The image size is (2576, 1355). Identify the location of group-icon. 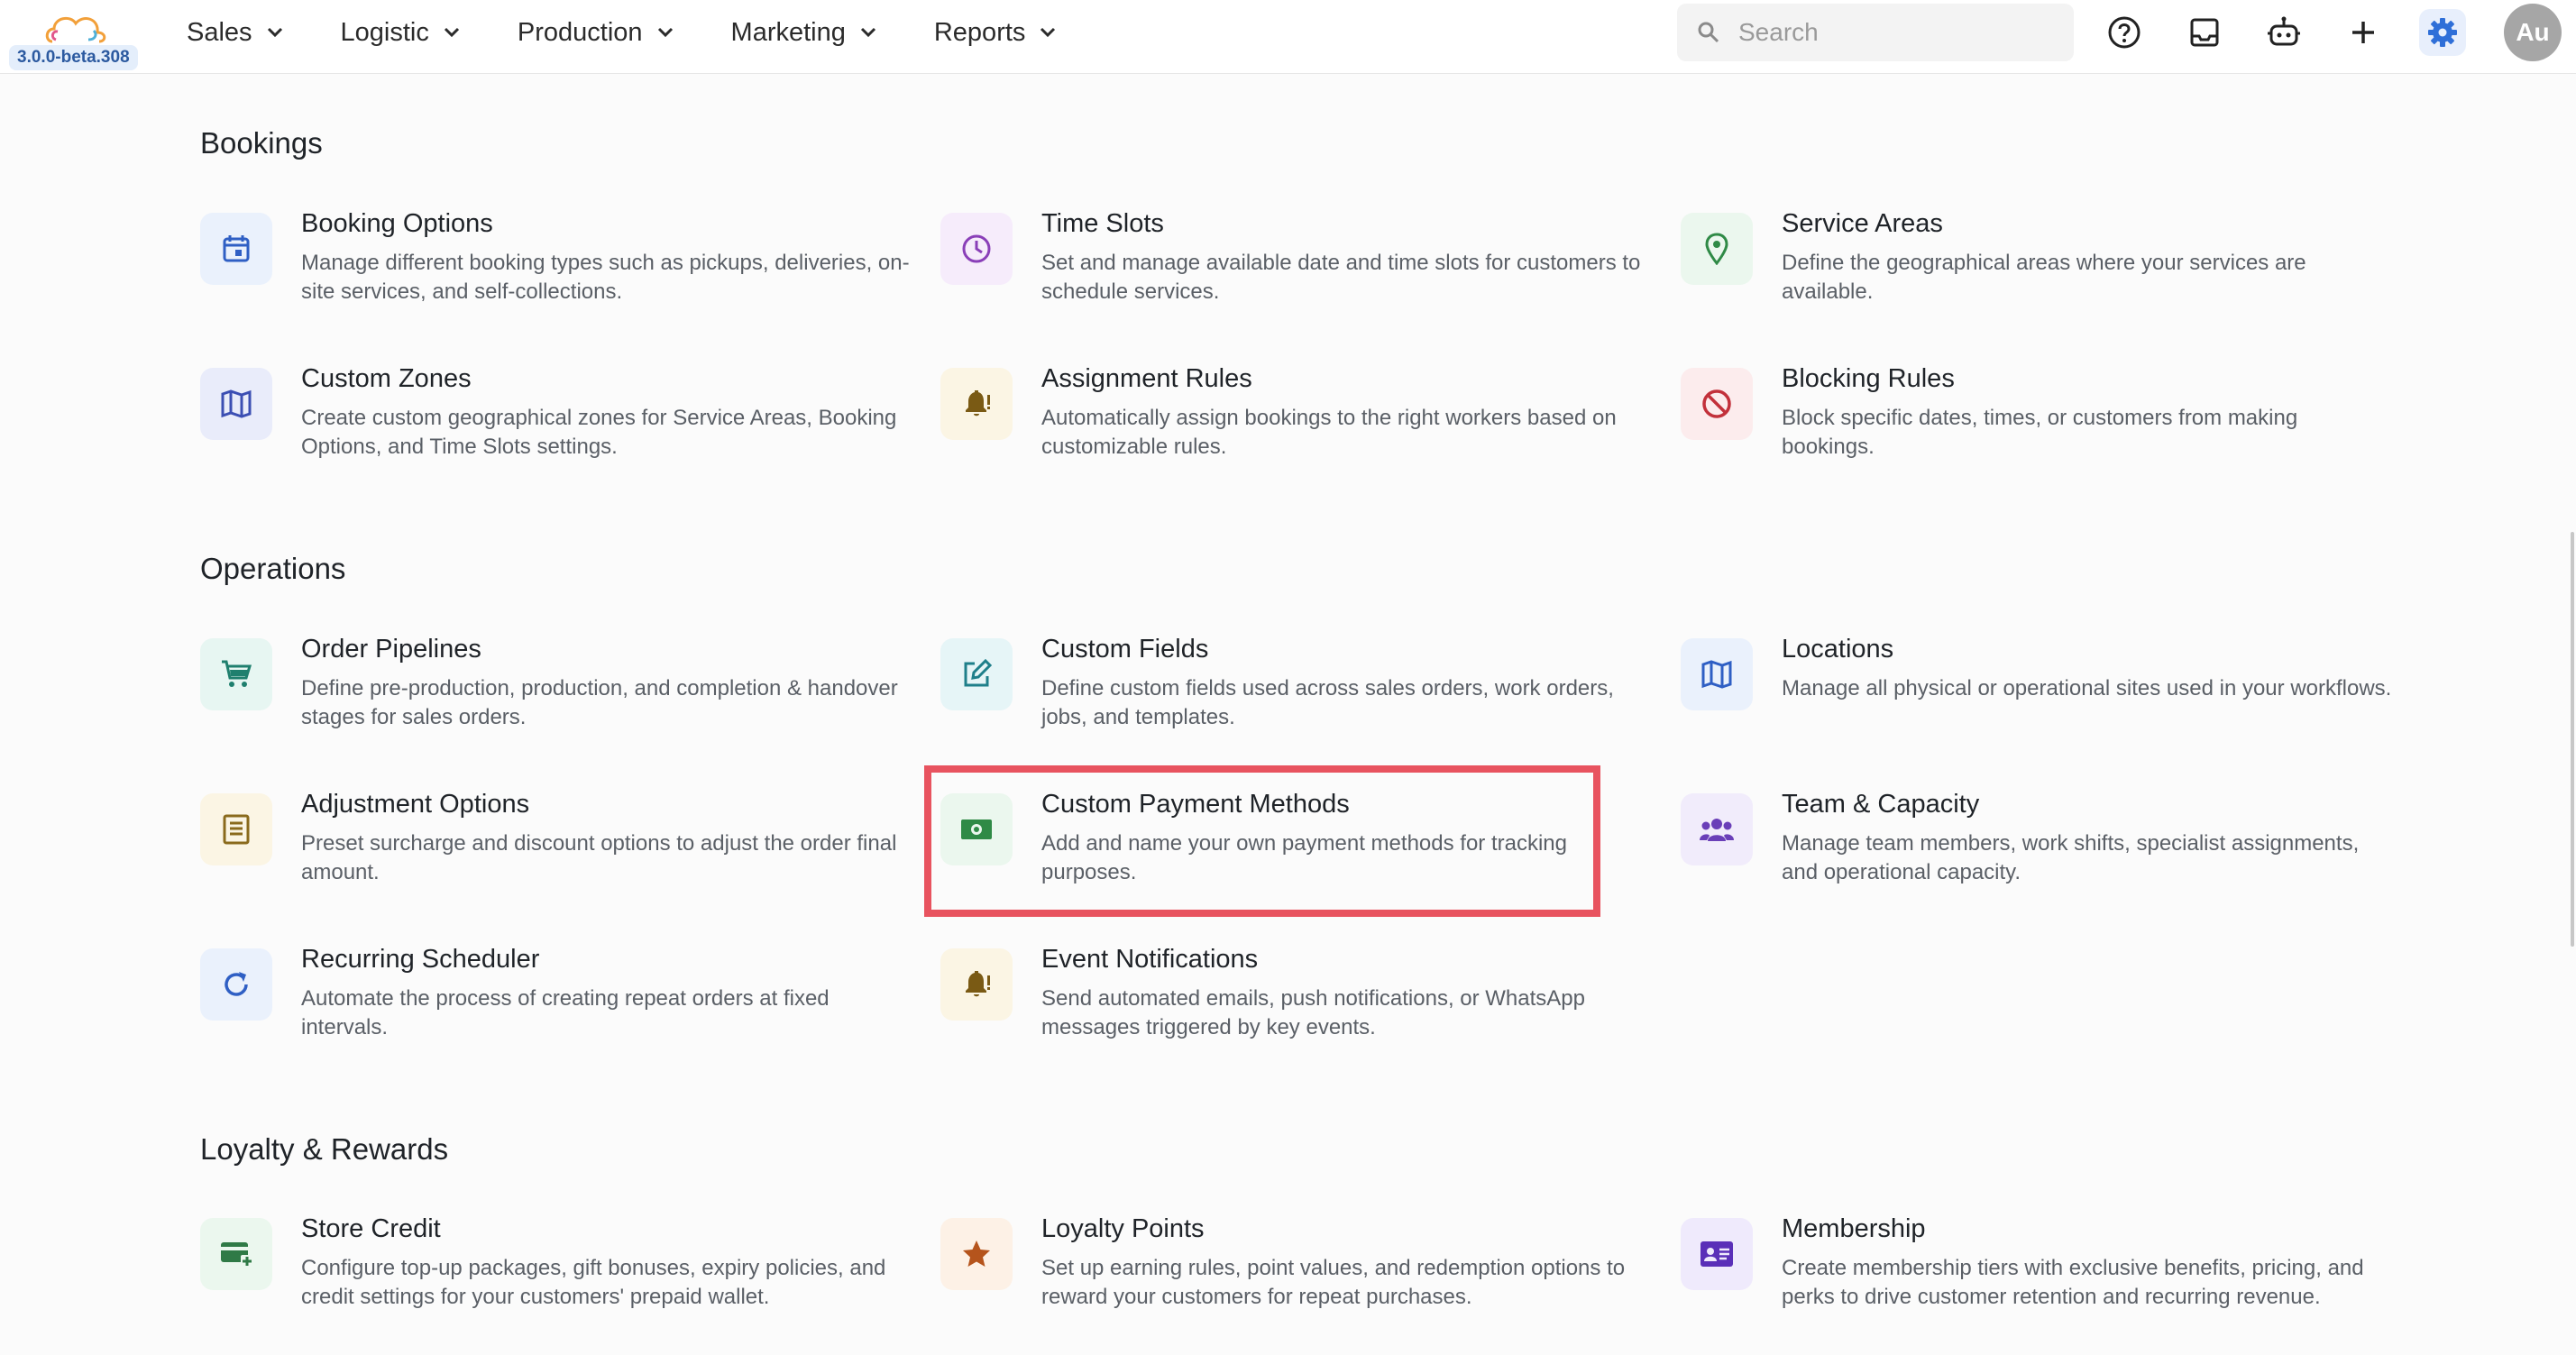
(1717, 830).